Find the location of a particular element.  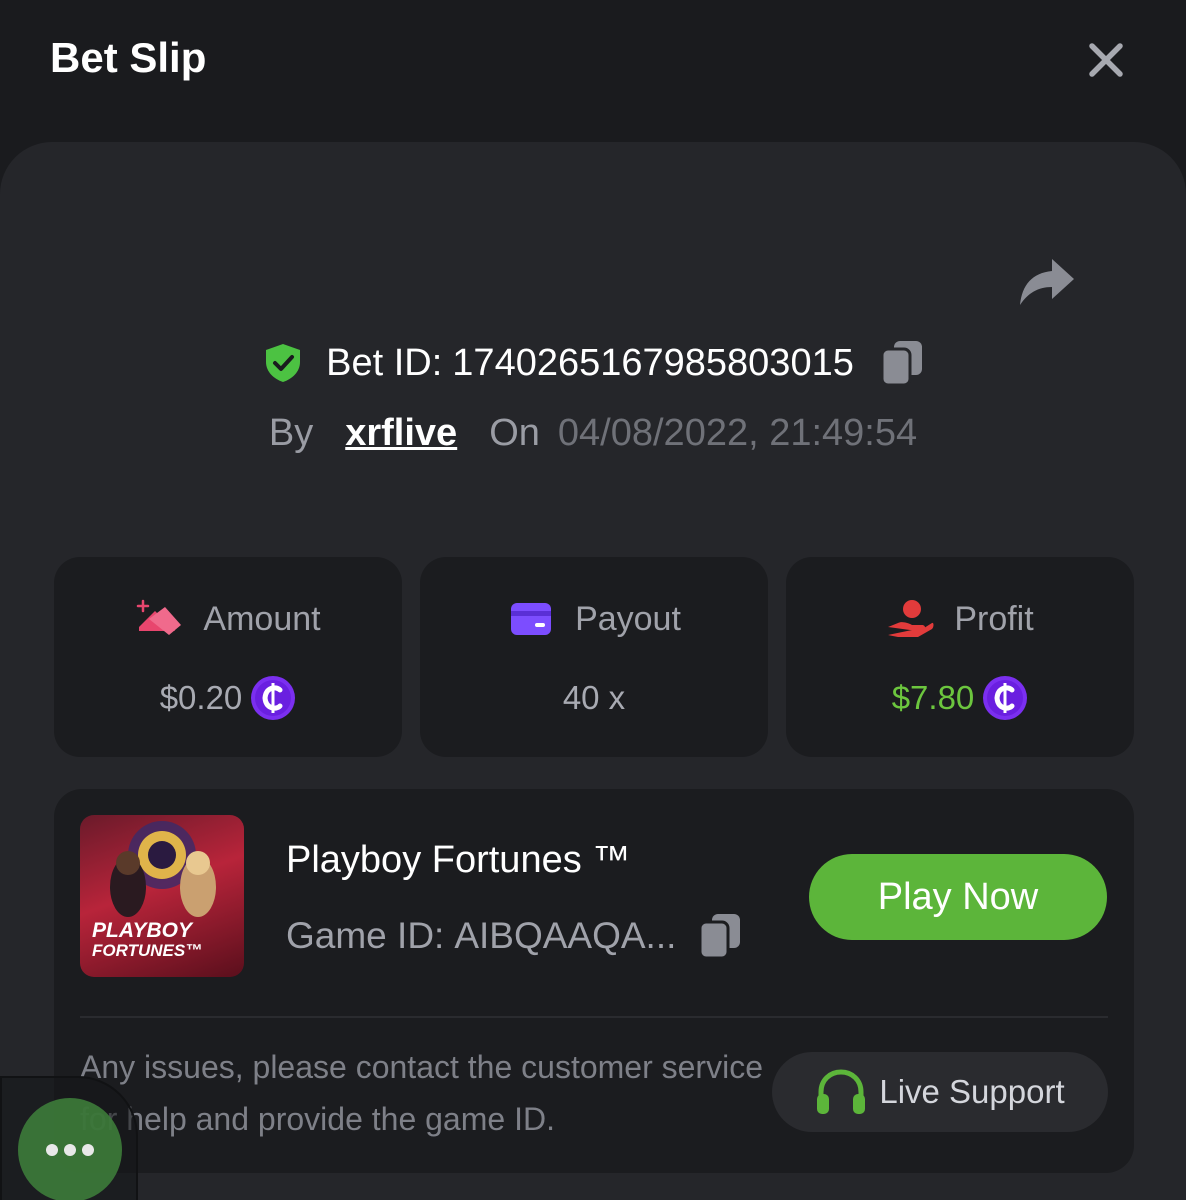

play-now-button: Play Now is located at coordinates (958, 897).